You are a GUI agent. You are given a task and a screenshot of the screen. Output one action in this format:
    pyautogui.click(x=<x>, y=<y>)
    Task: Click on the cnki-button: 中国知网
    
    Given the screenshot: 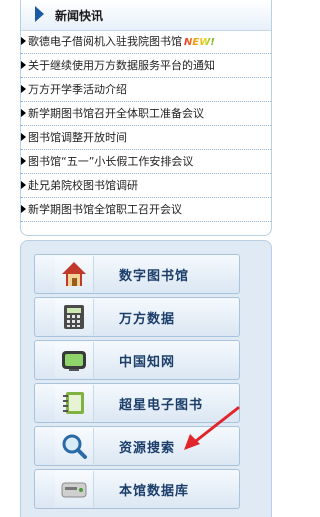 What is the action you would take?
    pyautogui.click(x=137, y=360)
    